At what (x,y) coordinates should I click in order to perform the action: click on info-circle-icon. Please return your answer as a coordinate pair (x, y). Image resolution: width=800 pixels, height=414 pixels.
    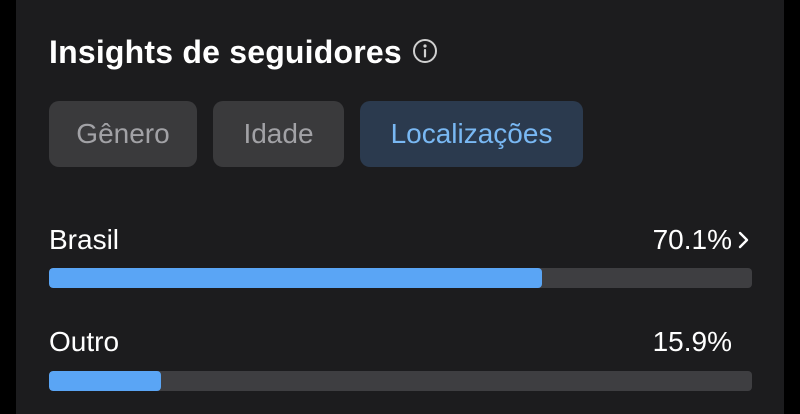
    Looking at the image, I should click on (425, 51).